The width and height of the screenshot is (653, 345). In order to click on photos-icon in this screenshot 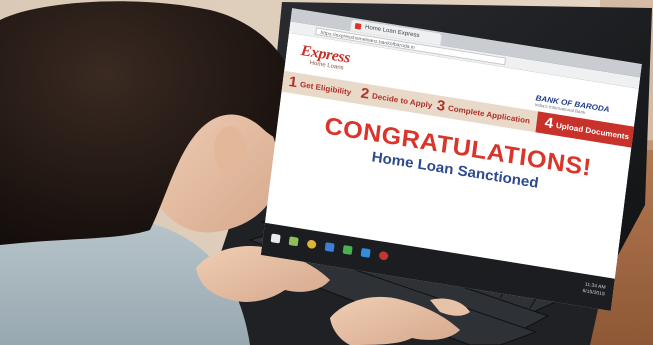, I will do `click(365, 252)`.